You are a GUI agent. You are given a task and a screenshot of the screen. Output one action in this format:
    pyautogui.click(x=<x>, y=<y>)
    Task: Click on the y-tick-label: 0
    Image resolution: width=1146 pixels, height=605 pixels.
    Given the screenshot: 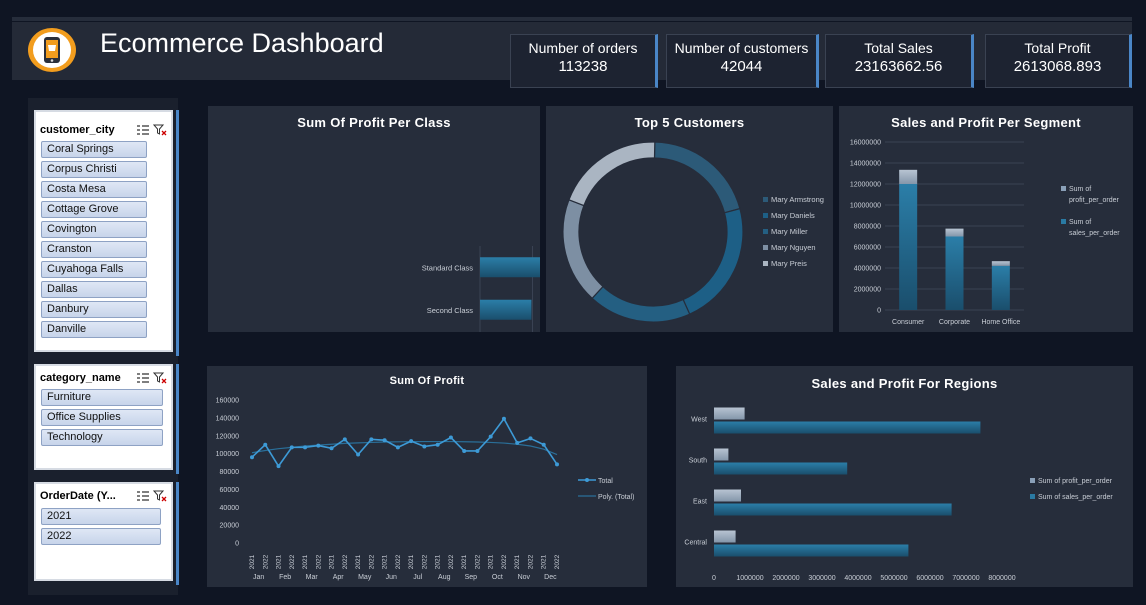 What is the action you would take?
    pyautogui.click(x=237, y=544)
    